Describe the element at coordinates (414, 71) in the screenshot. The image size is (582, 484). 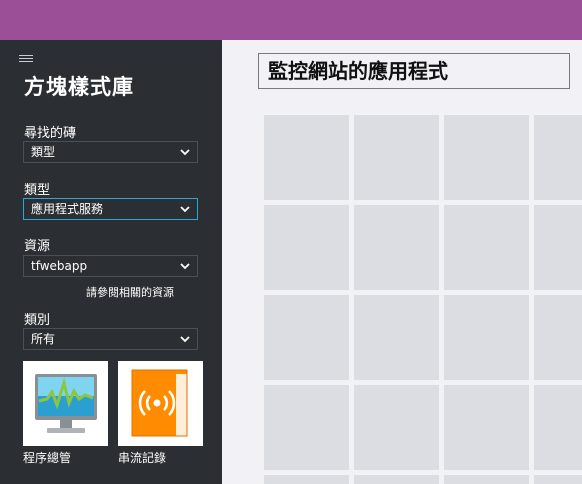
I see `dashboard-title: 監控網站的應用程式` at that location.